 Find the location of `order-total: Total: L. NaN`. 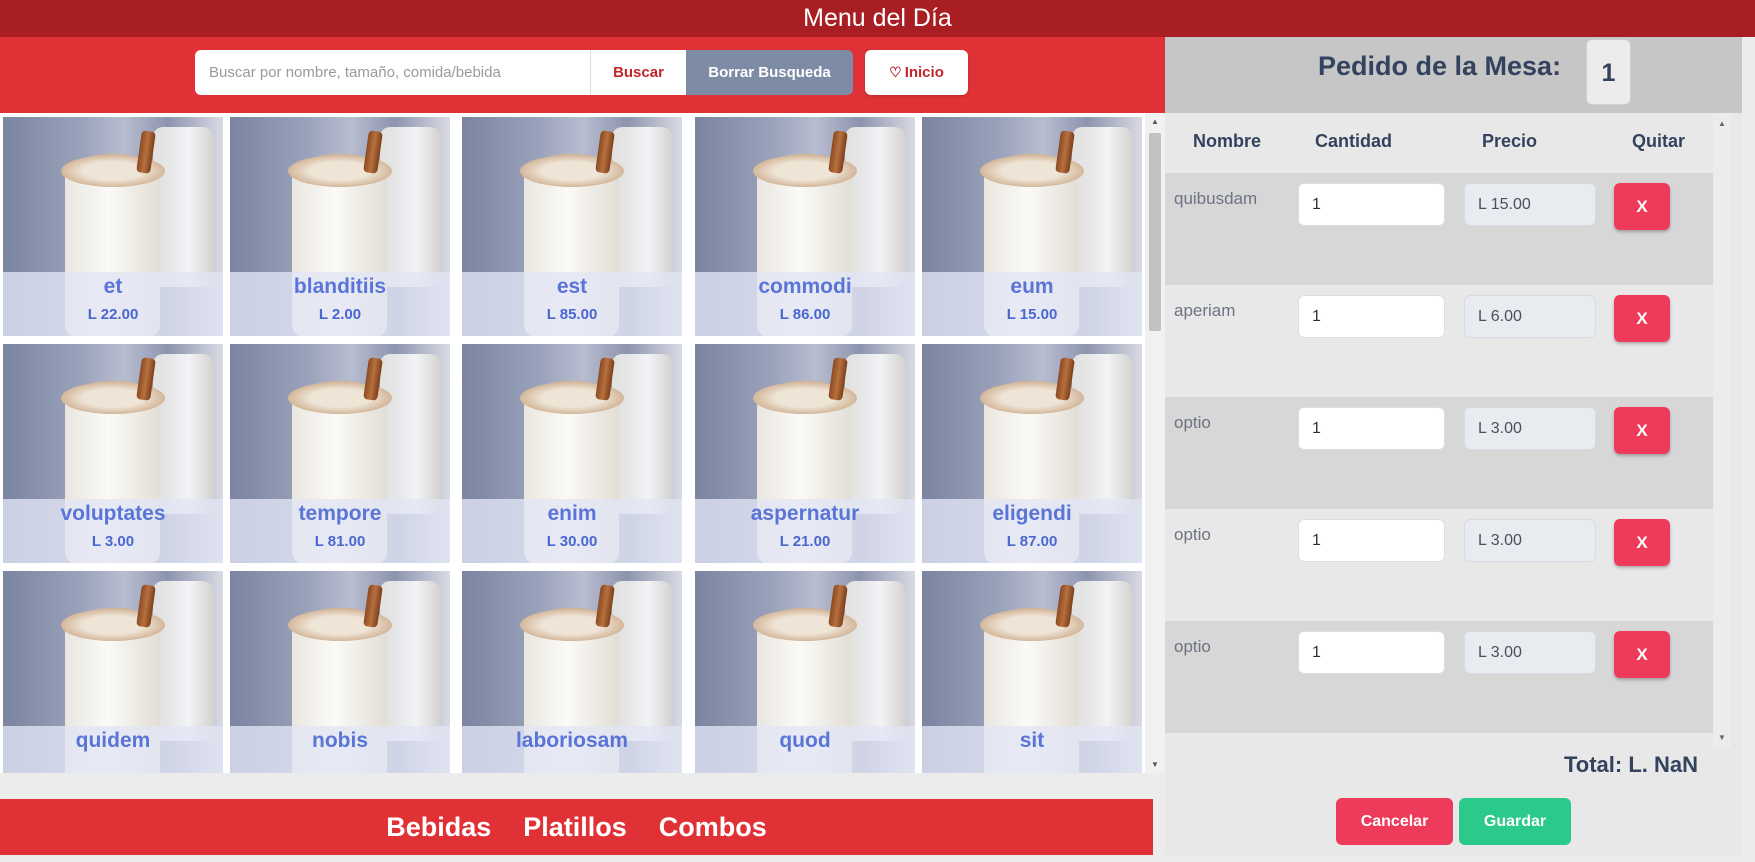

order-total: Total: L. NaN is located at coordinates (1630, 764).